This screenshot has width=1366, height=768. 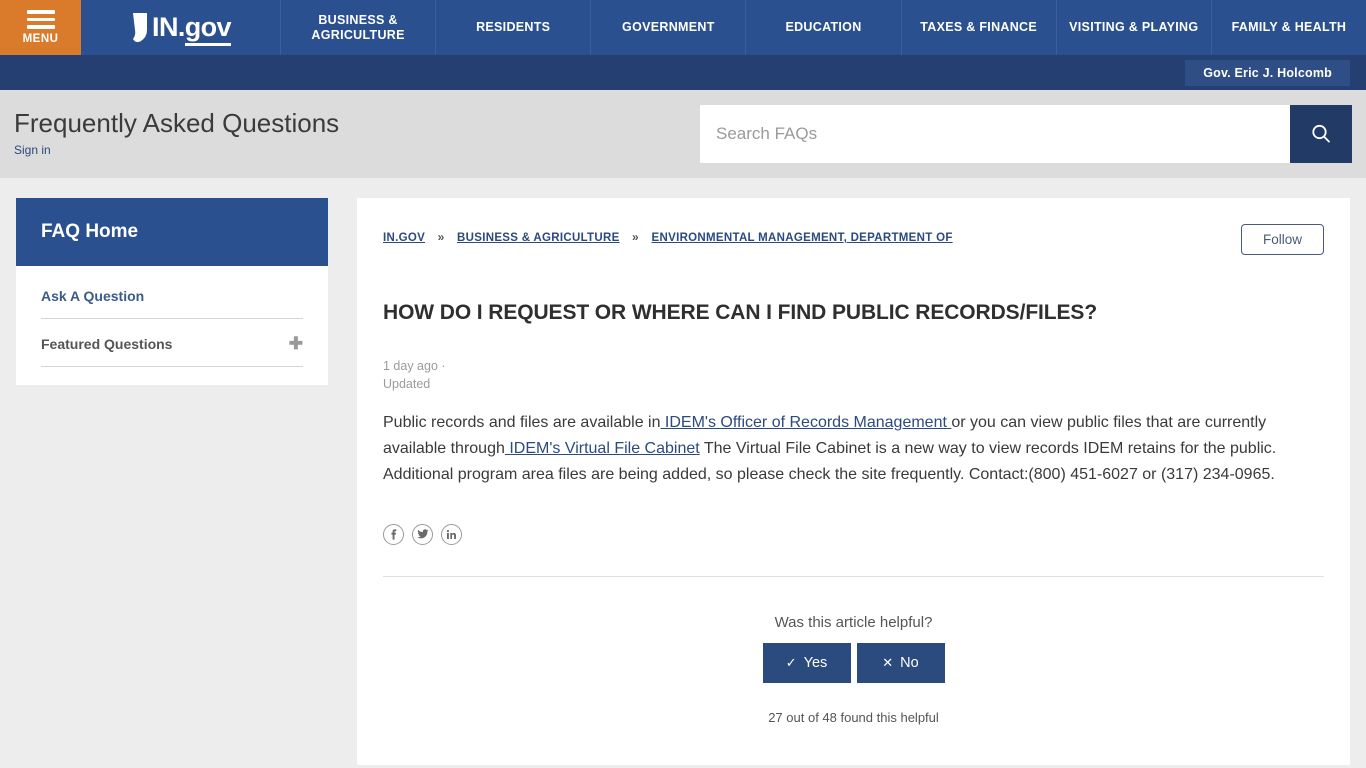 I want to click on social-share-row, so click(x=853, y=534).